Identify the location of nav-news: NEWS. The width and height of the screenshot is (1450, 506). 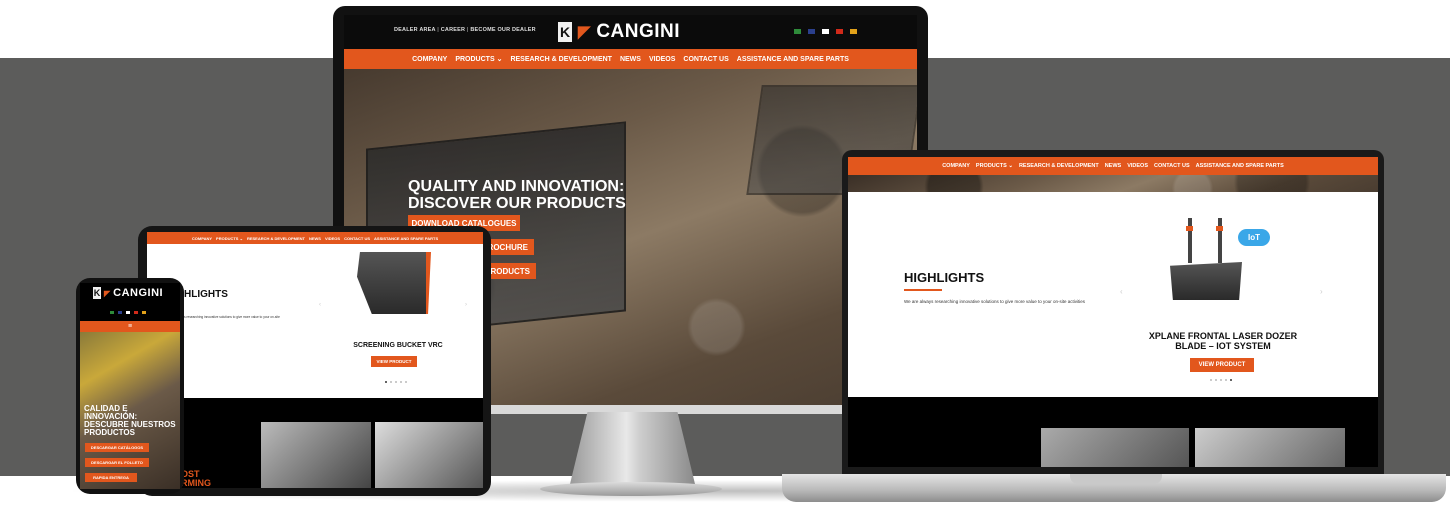
(630, 59).